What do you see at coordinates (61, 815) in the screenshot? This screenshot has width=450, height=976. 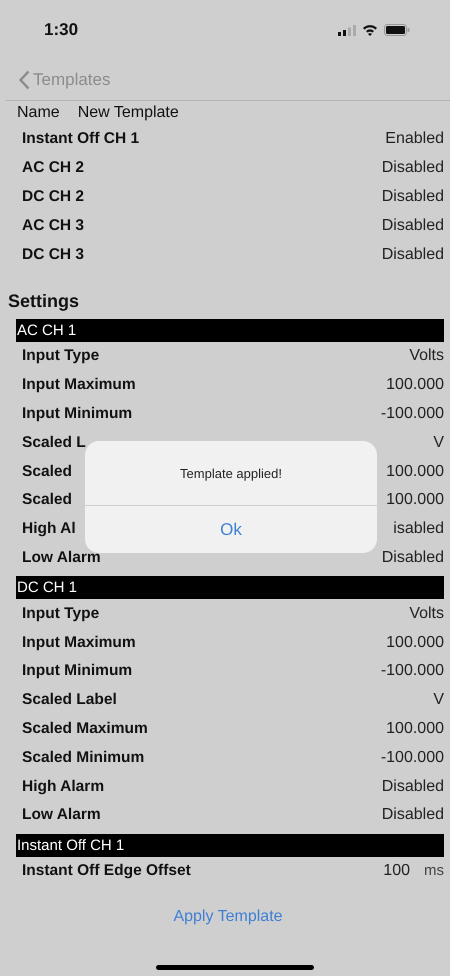 I see `setting-label: Low Alarm` at bounding box center [61, 815].